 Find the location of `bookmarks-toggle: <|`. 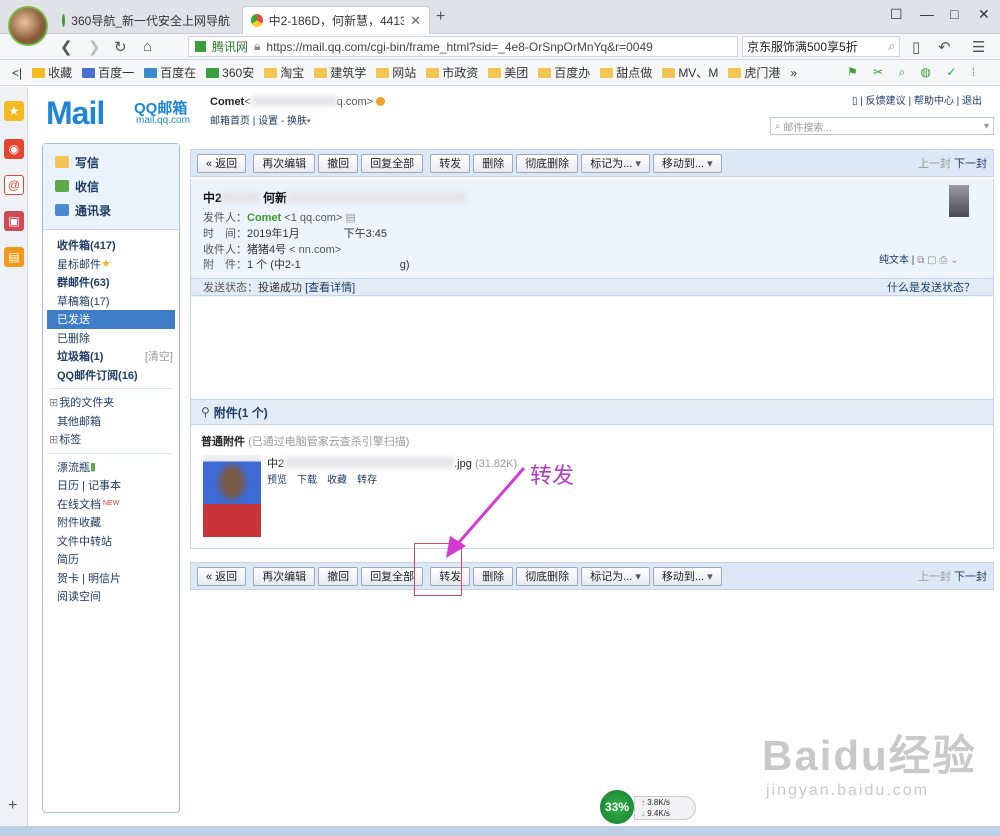

bookmarks-toggle: <| is located at coordinates (17, 73).